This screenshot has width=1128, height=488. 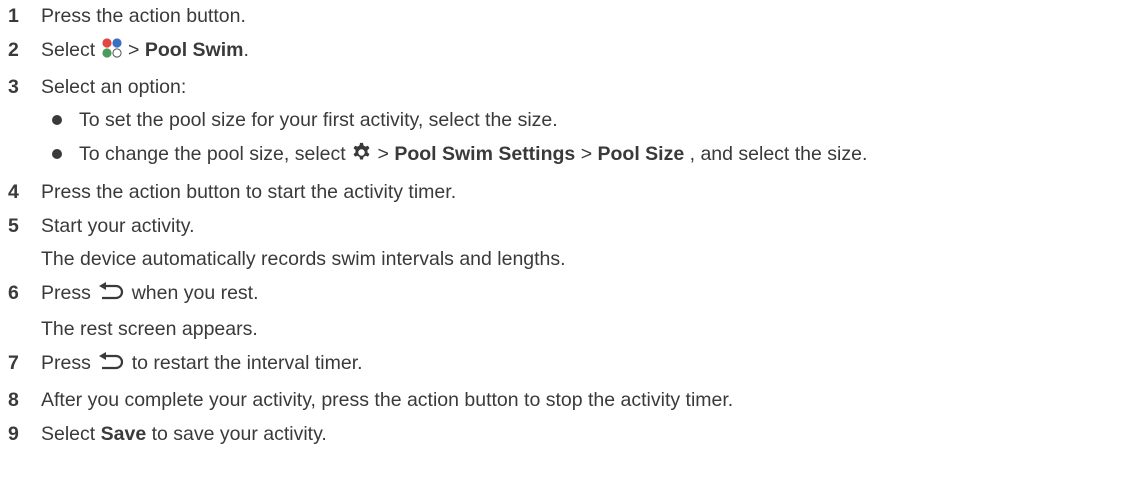 What do you see at coordinates (149, 329) in the screenshot?
I see `step-note: The rest screen appears.` at bounding box center [149, 329].